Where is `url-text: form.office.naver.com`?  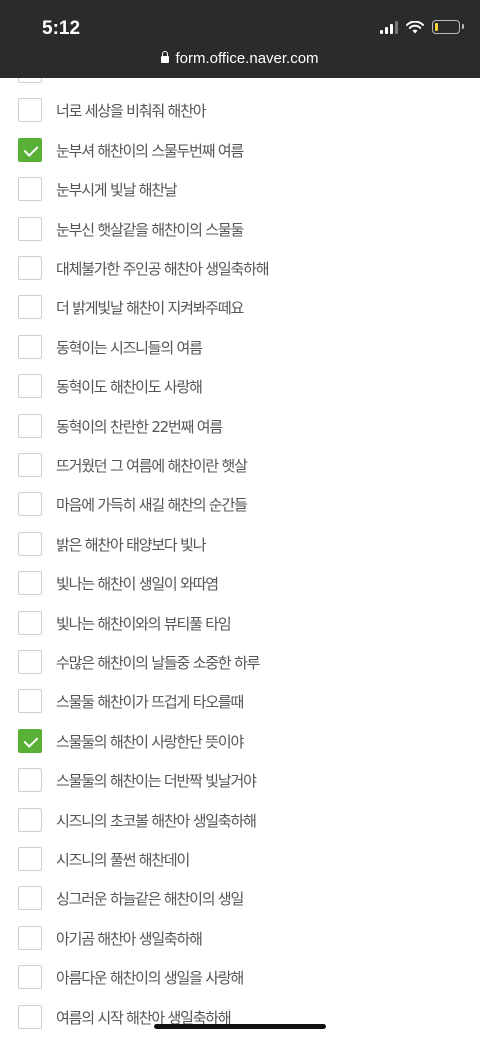
url-text: form.office.naver.com is located at coordinates (247, 58).